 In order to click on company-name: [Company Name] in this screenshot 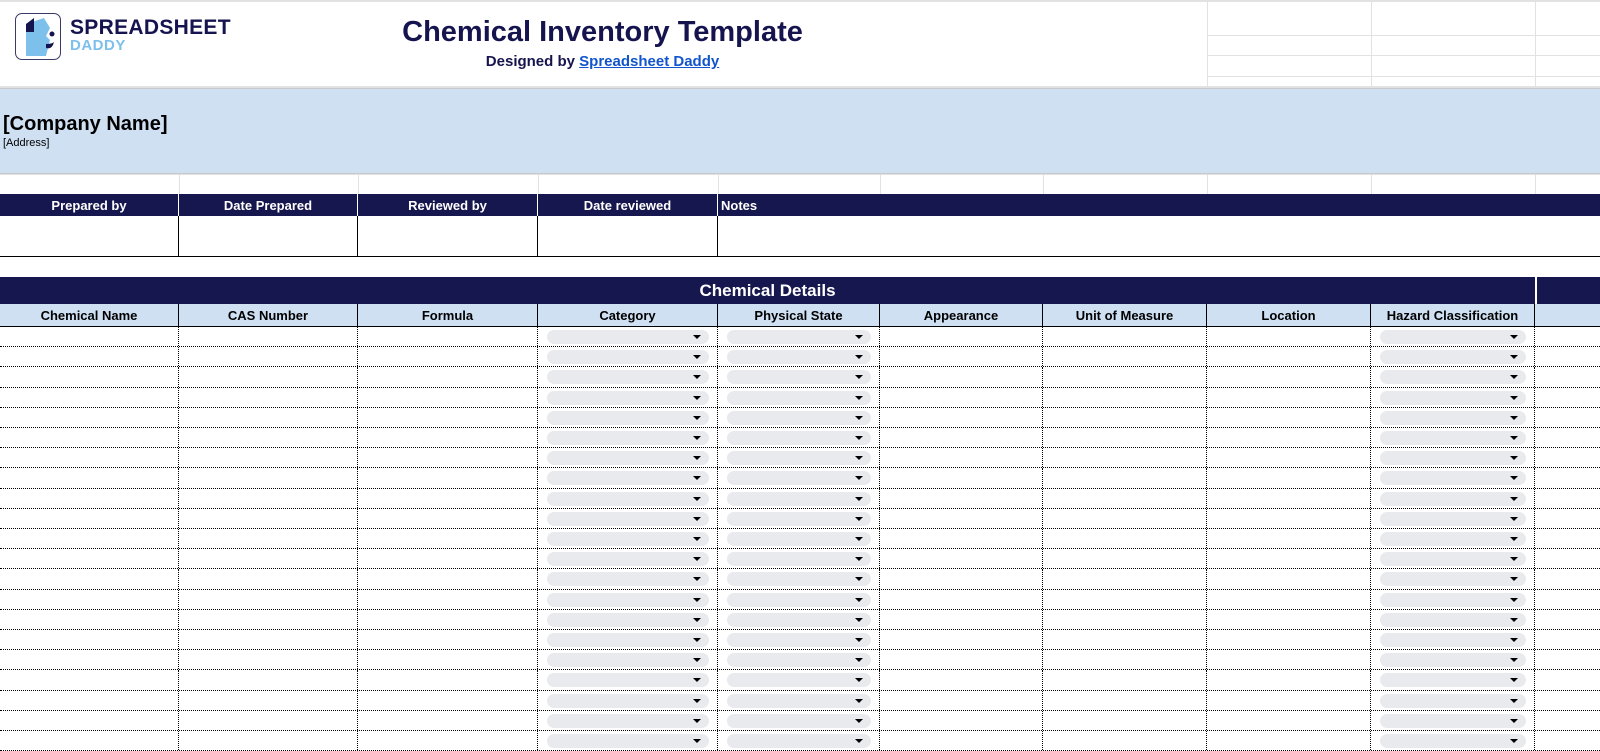, I will do `click(85, 124)`.